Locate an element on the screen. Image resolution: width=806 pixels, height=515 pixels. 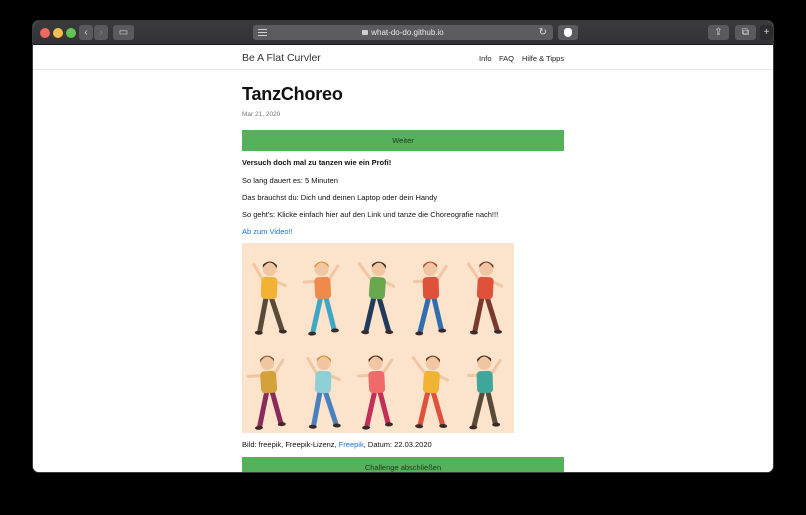
duration-text: So lang dauert es: 5 Minuten is located at coordinates (290, 180).